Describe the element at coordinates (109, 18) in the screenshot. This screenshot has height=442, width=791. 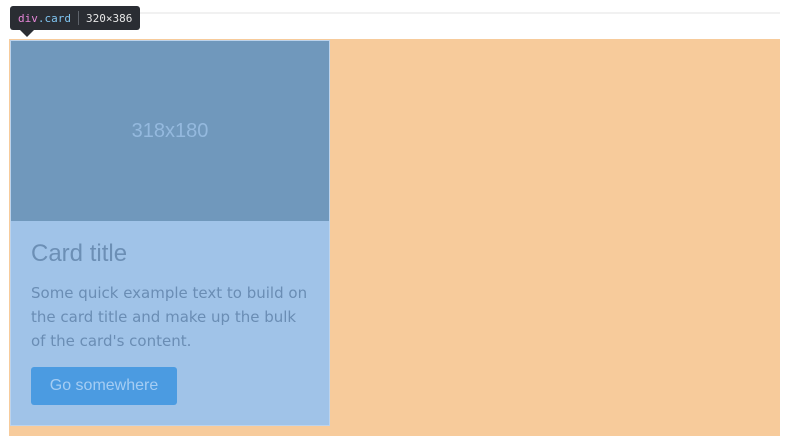
I see `tooltip-dimensions: 320×386` at that location.